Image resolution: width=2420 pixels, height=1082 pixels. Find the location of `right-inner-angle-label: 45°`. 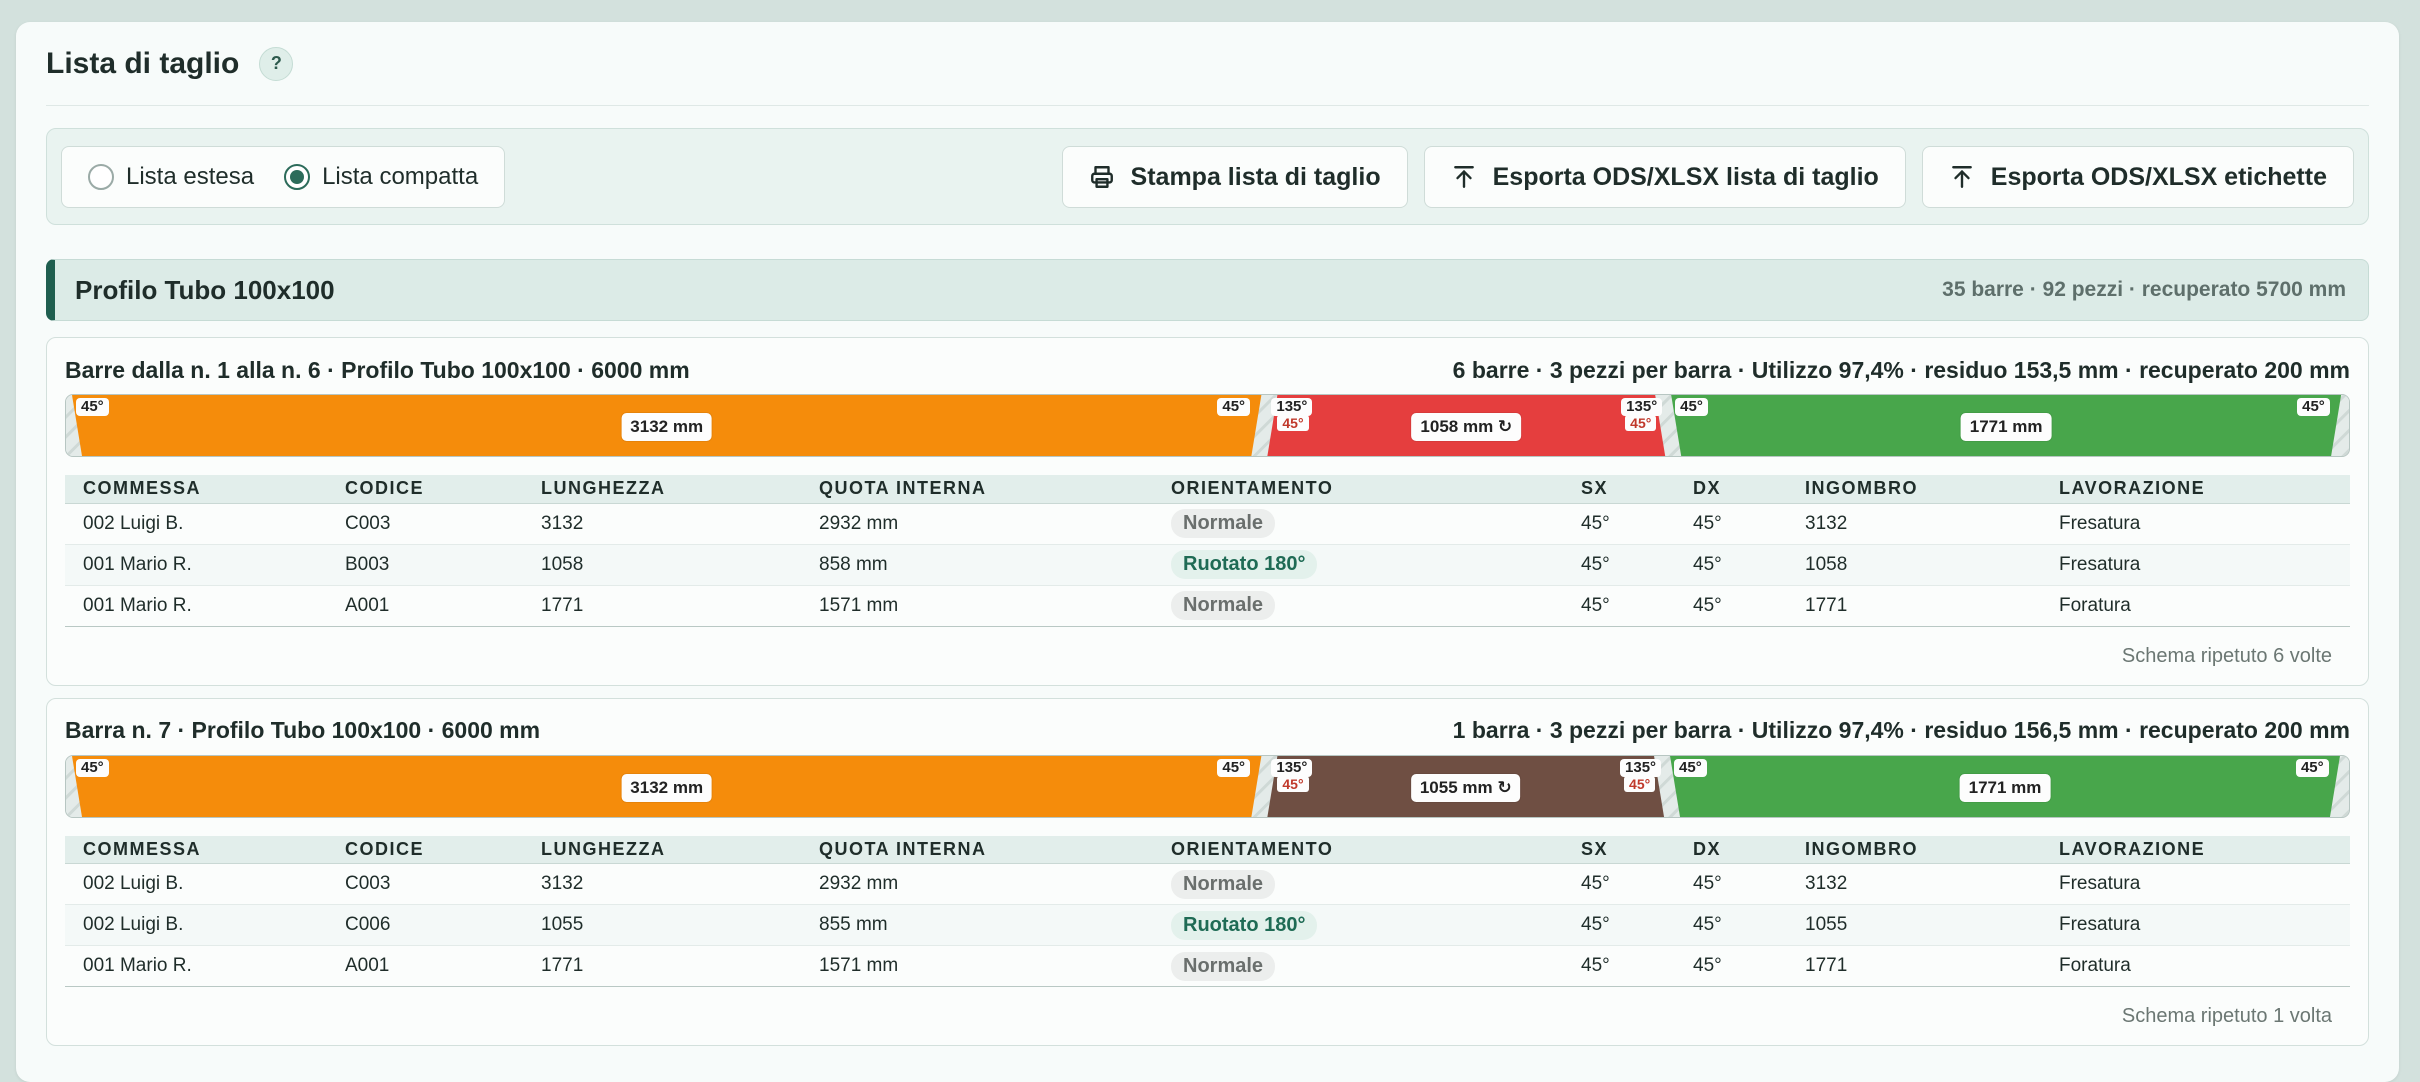

right-inner-angle-label: 45° is located at coordinates (1641, 423).